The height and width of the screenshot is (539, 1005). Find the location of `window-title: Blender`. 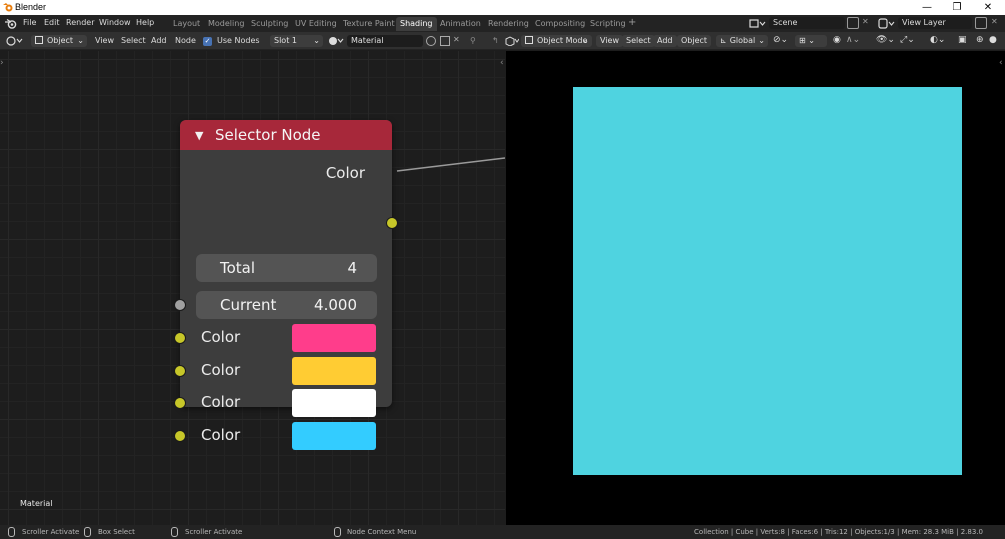

window-title: Blender is located at coordinates (31, 7).